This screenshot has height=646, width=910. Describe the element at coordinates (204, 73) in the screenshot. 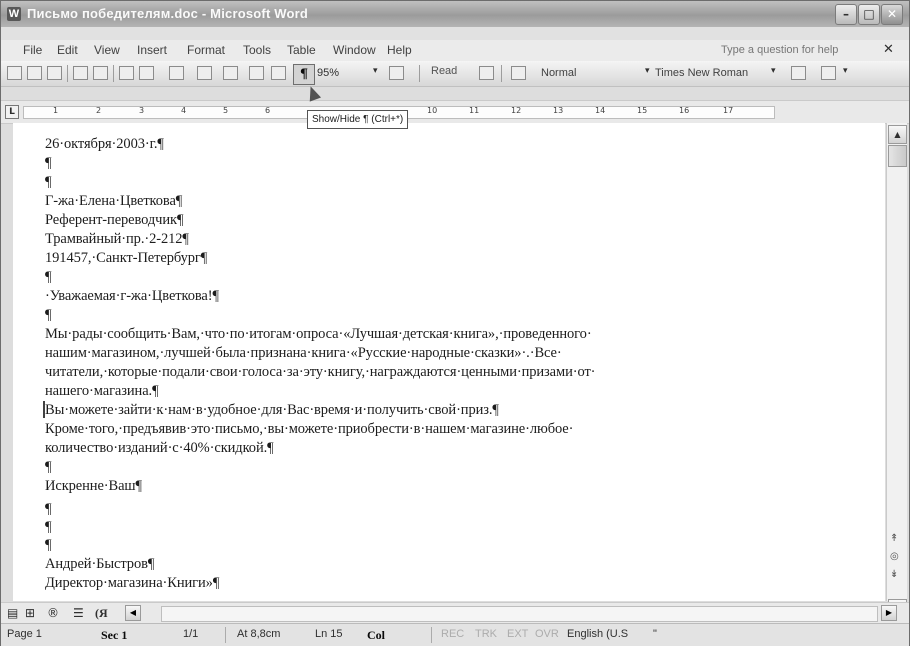

I see `table-icon` at that location.